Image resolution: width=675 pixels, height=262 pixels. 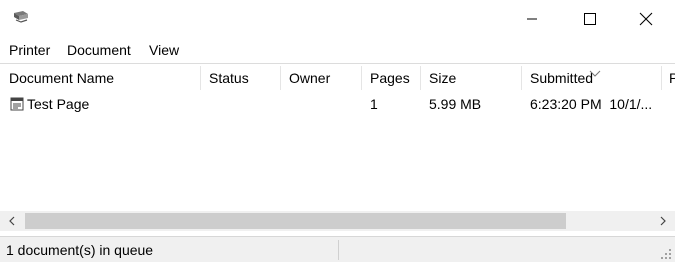 I want to click on menu-printer: Printer, so click(x=29, y=50).